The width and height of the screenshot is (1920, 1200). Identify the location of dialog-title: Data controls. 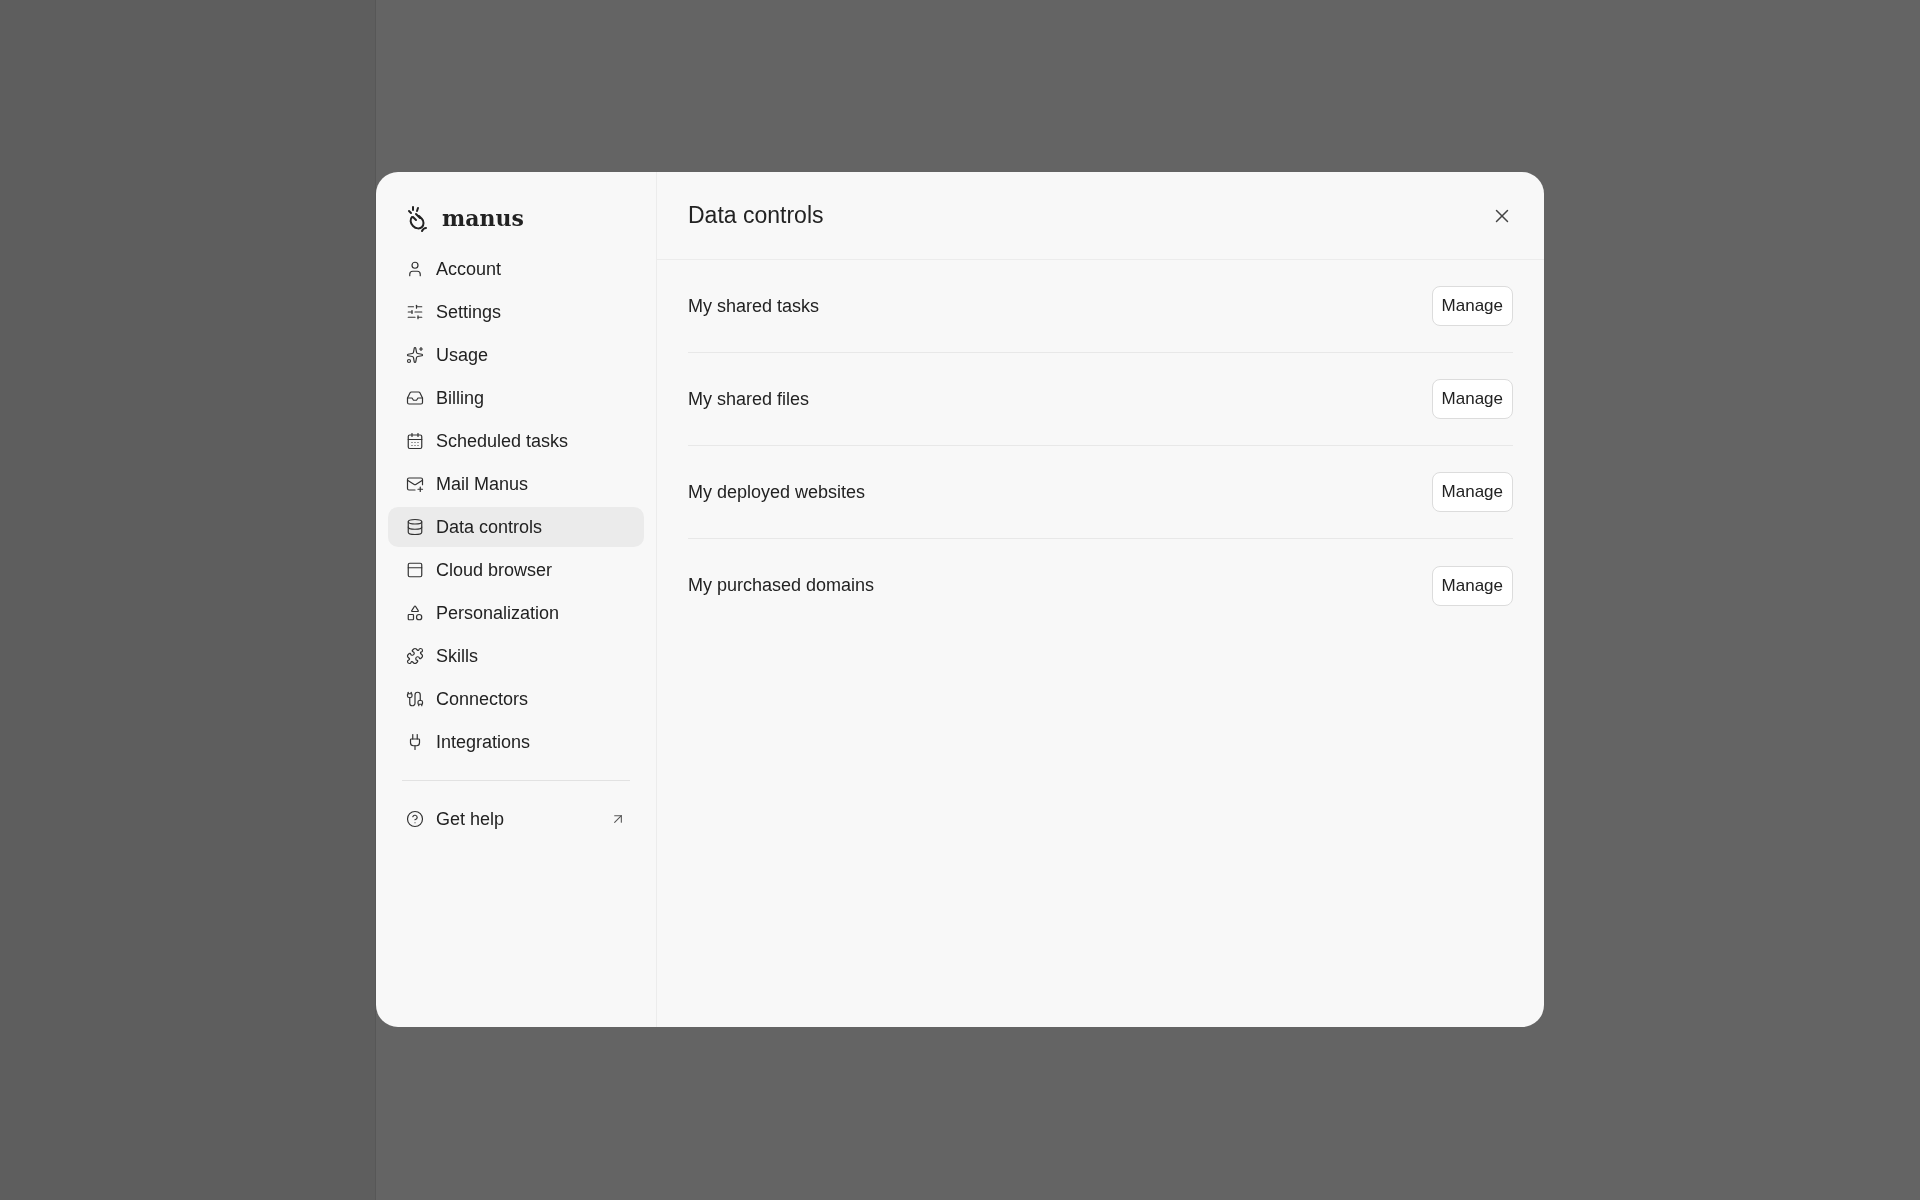
(756, 216).